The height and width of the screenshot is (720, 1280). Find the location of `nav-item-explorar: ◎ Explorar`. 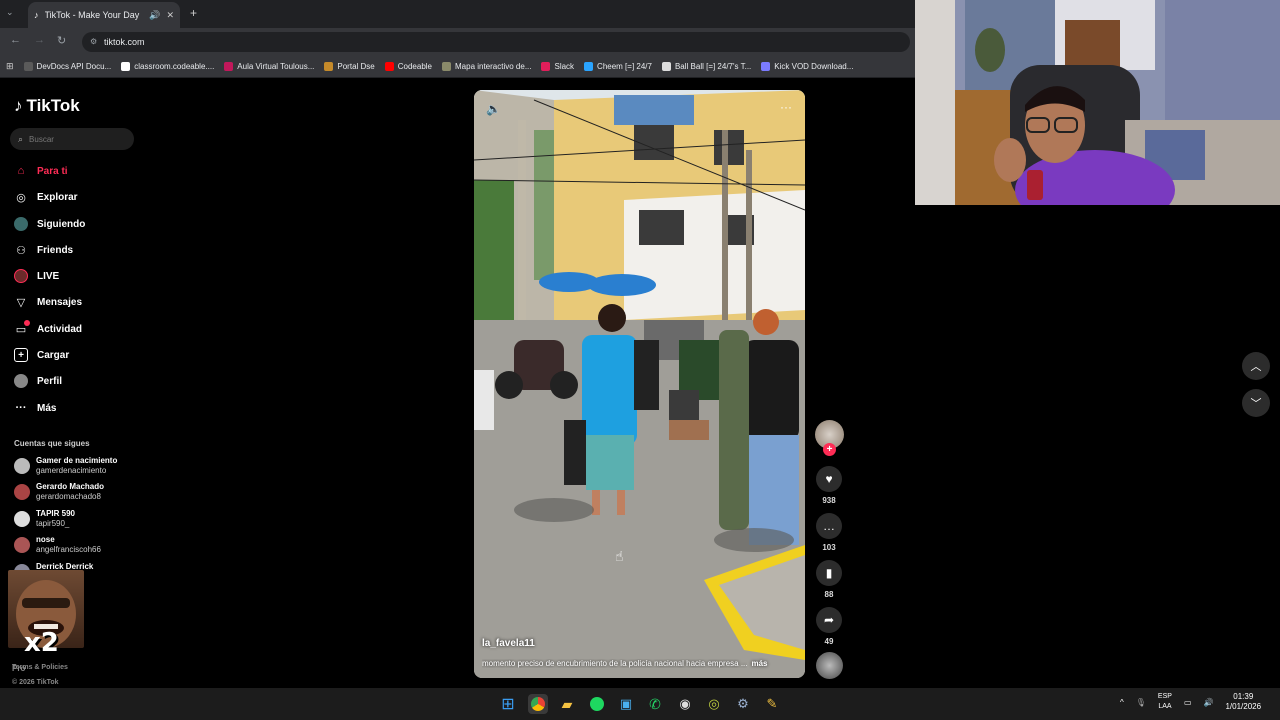

nav-item-explorar: ◎ Explorar is located at coordinates (45, 197).